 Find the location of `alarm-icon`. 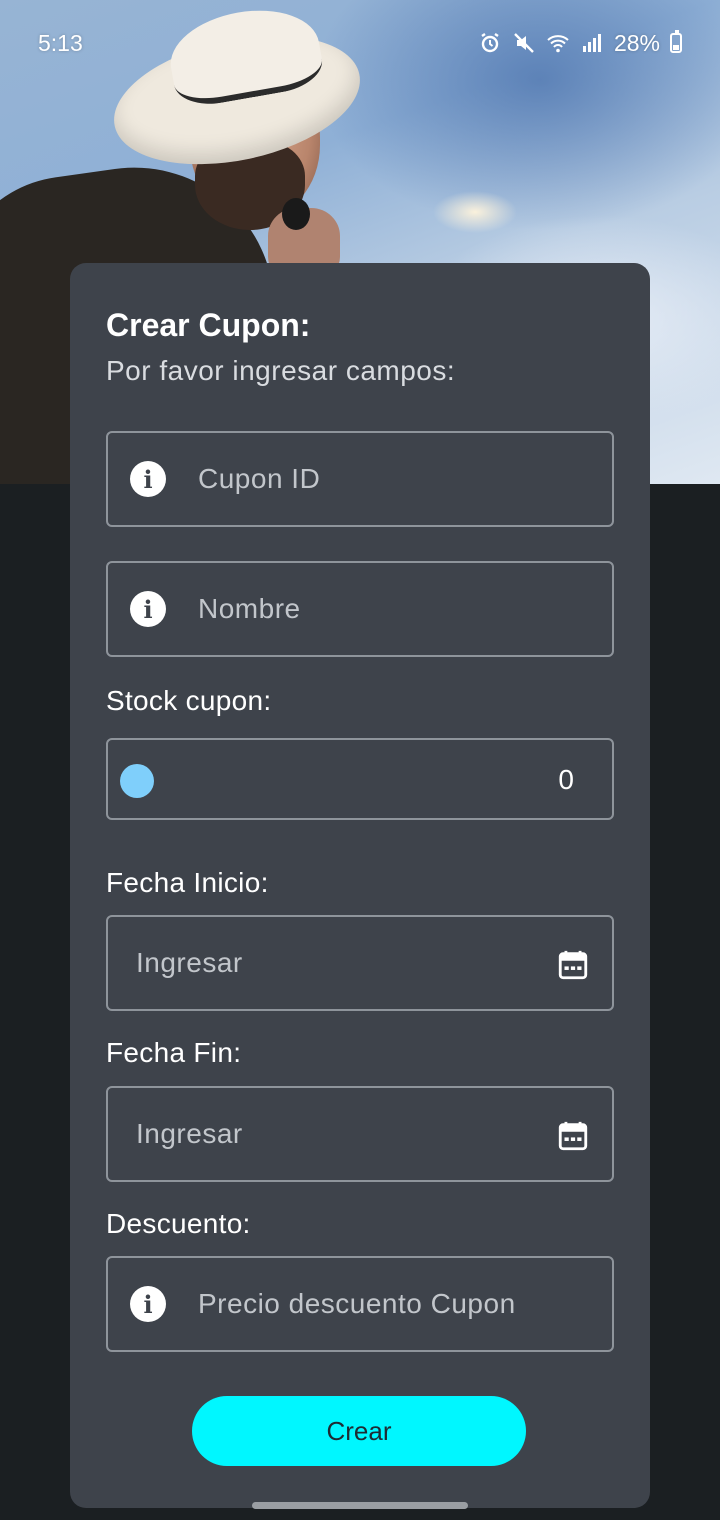

alarm-icon is located at coordinates (490, 43).